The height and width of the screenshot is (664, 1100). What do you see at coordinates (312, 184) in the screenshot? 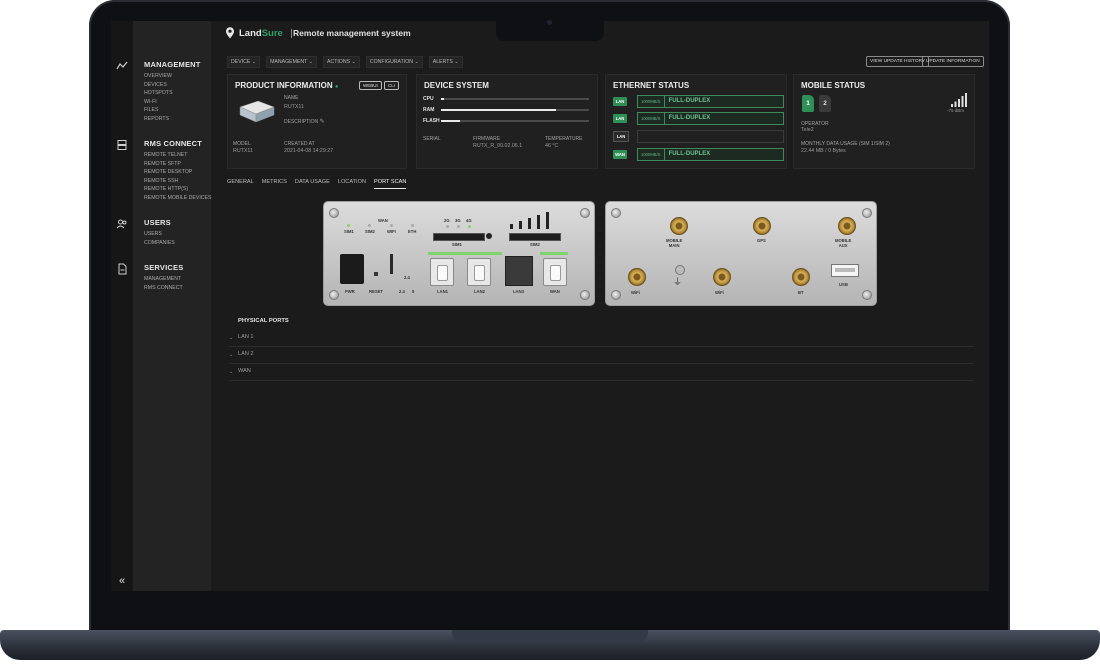
I see `tab-data-usage: DATA USAGE` at bounding box center [312, 184].